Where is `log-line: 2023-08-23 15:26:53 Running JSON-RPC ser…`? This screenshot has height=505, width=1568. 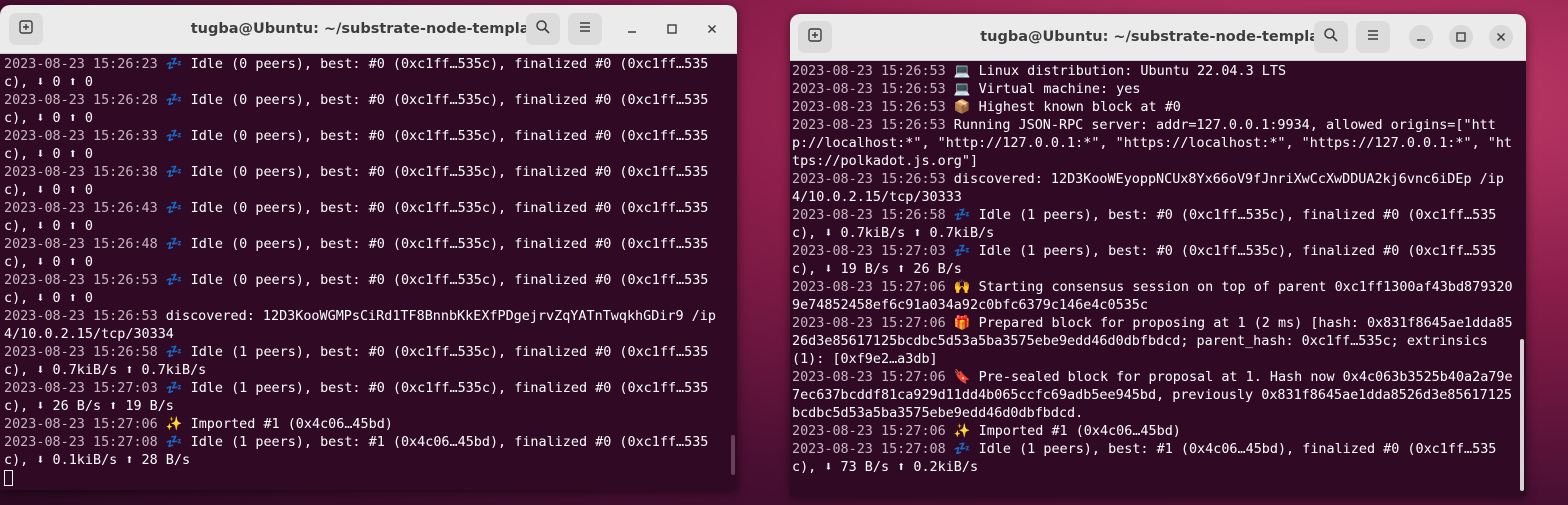 log-line: 2023-08-23 15:26:53 Running JSON-RPC ser… is located at coordinates (1153, 144).